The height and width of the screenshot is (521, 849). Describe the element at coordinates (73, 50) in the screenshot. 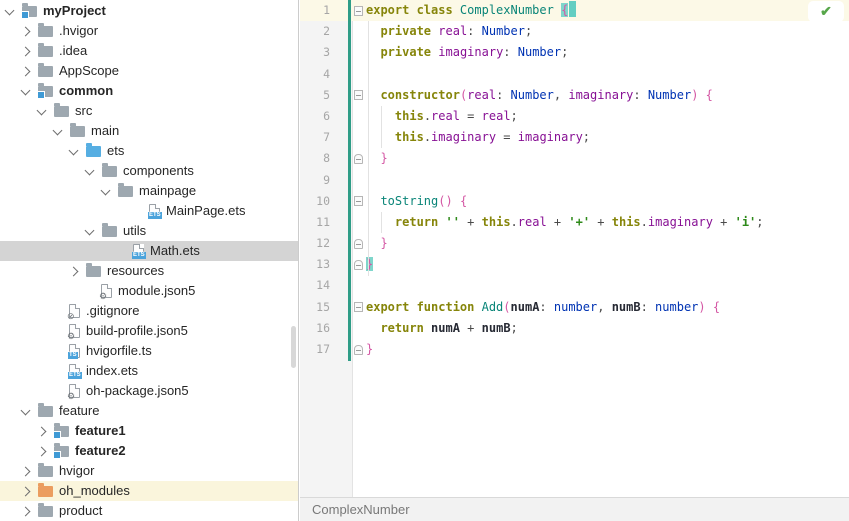

I see `tree-item-label: .idea` at that location.